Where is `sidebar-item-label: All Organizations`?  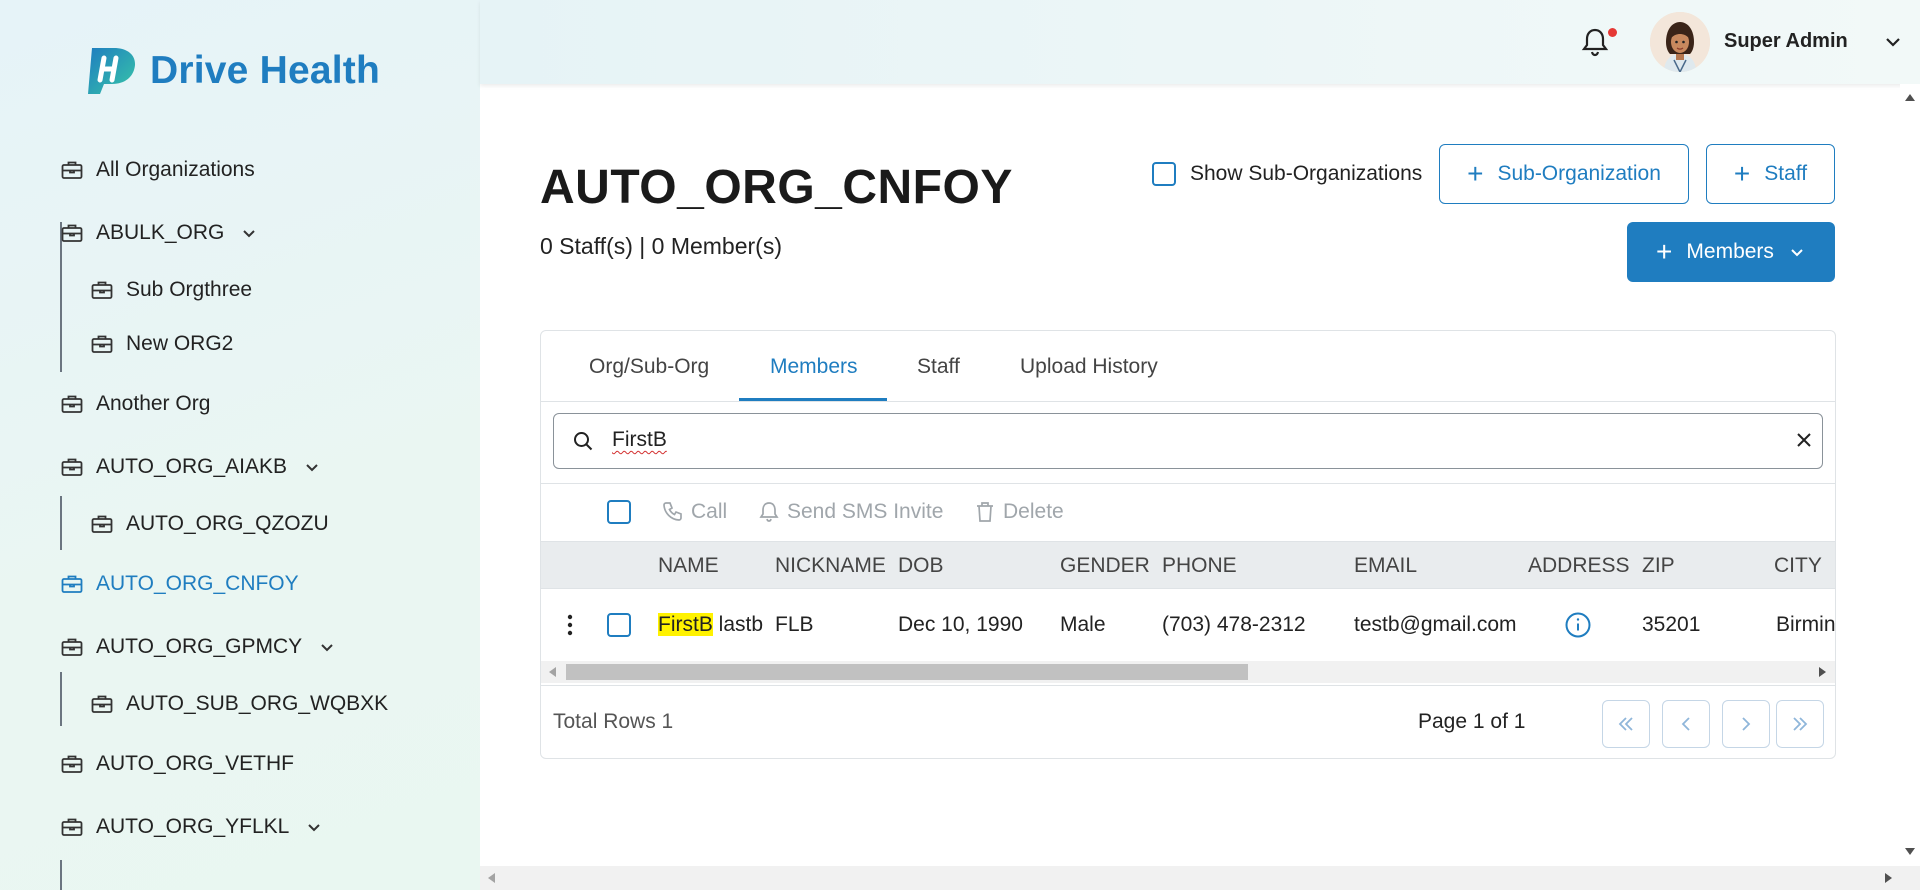
sidebar-item-label: All Organizations is located at coordinates (175, 169).